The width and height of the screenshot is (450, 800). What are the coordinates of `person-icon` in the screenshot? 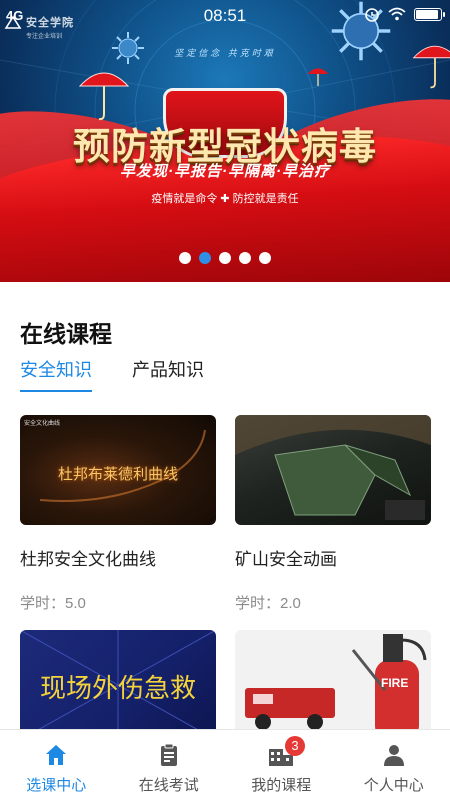 It's located at (394, 755).